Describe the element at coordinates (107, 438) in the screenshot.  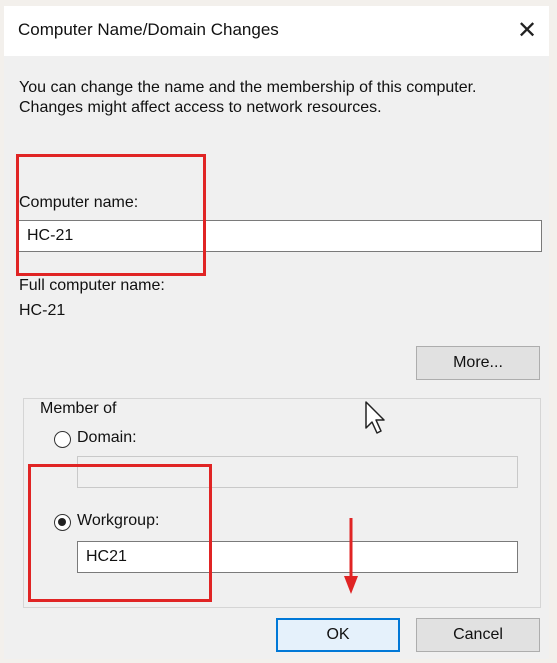
I see `domain-label: Domain:` at that location.